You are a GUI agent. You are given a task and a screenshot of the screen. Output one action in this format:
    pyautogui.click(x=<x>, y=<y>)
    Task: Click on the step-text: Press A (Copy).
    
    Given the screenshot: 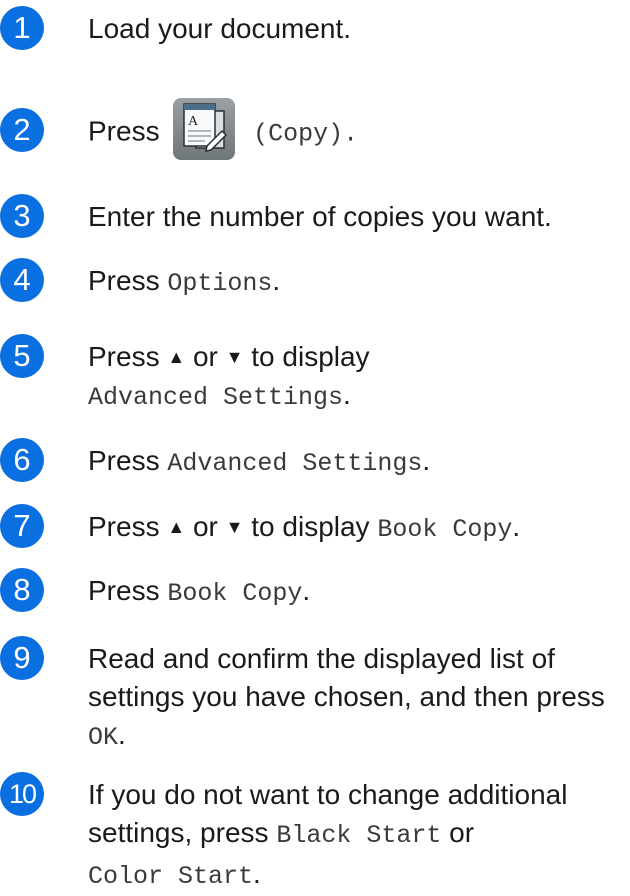 What is the action you would take?
    pyautogui.click(x=358, y=129)
    